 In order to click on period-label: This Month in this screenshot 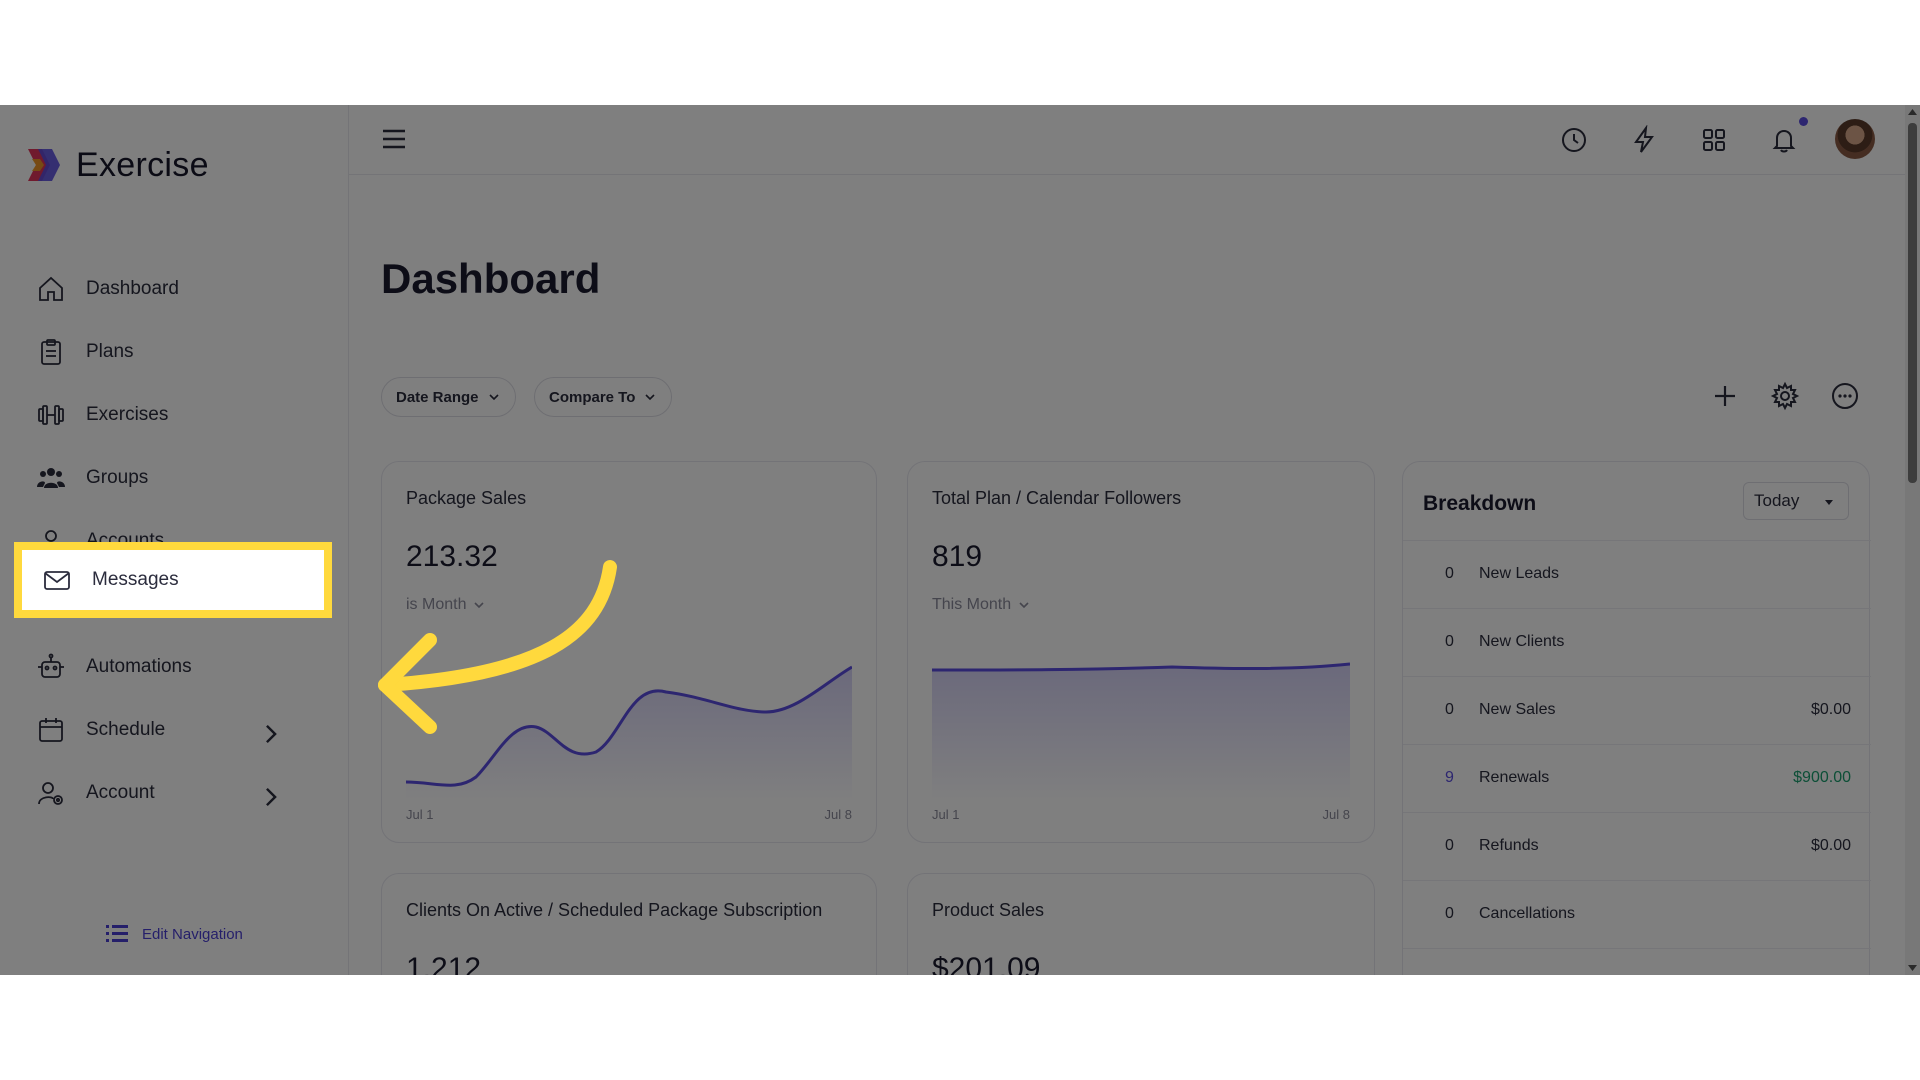, I will do `click(972, 604)`.